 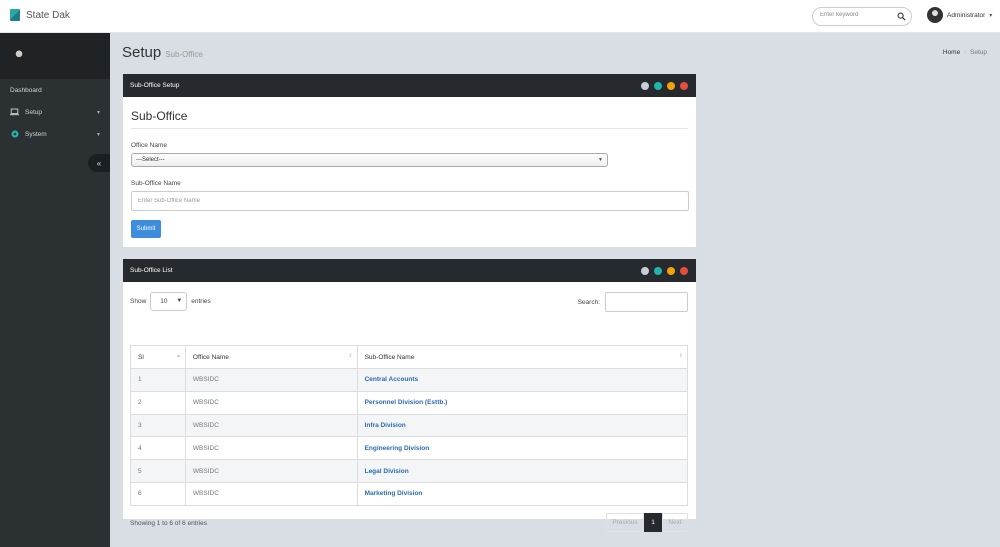 I want to click on cell-sl: 1, so click(x=158, y=380).